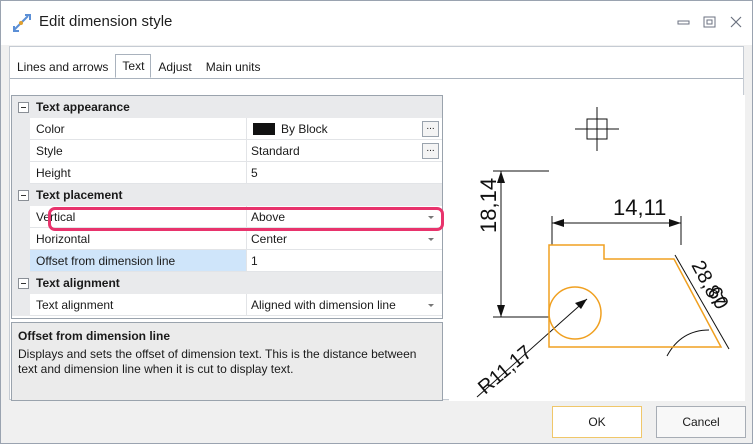  I want to click on property-row-offset: Offset from dimension line 1, so click(227, 261).